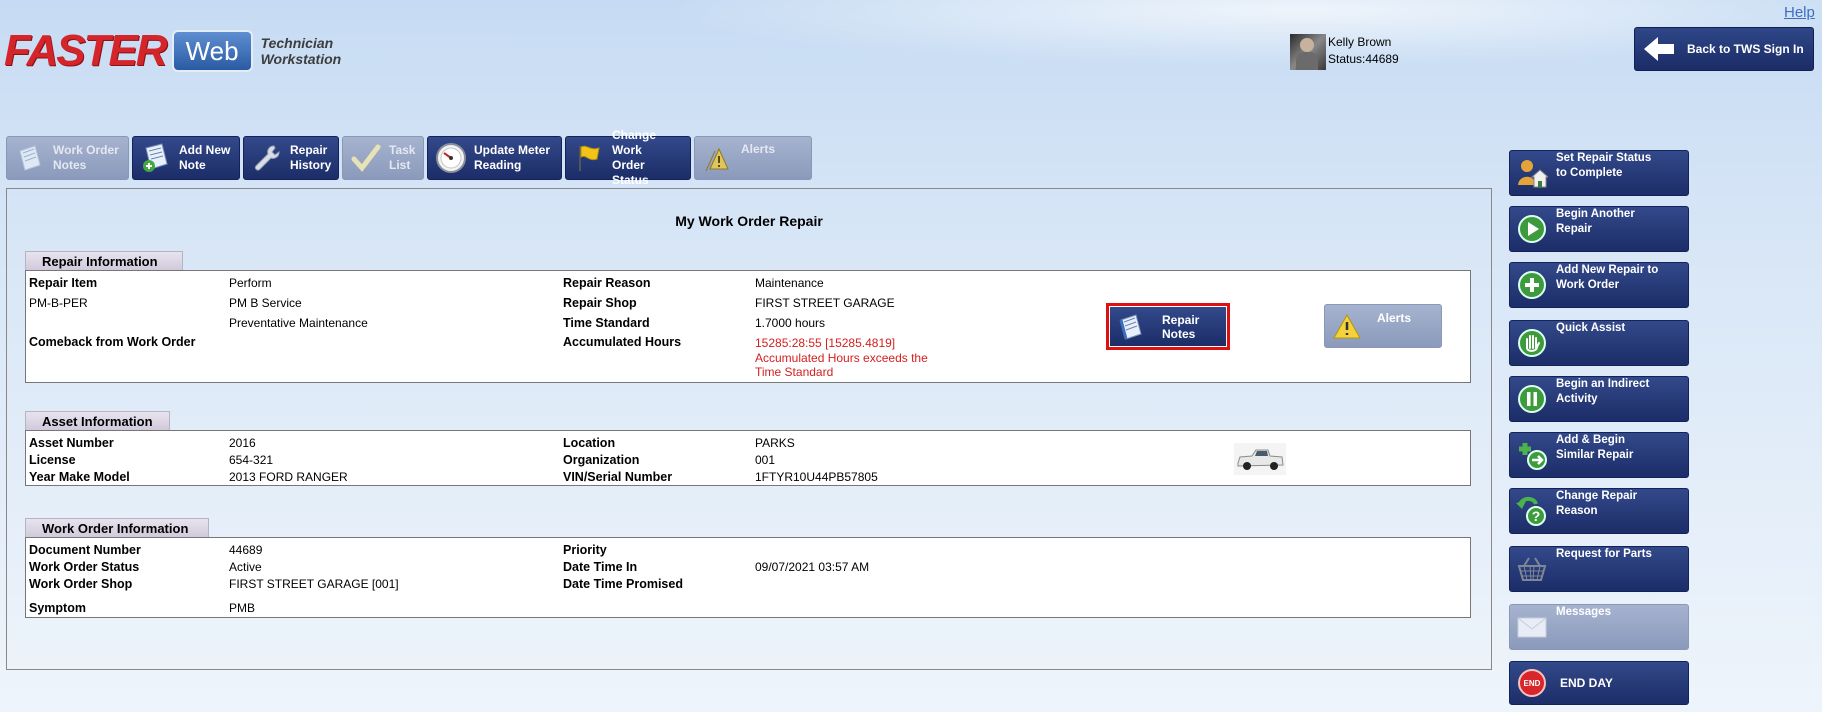  What do you see at coordinates (314, 584) in the screenshot?
I see `work-order-shop-value: FIRST STREET GARAGE [001]` at bounding box center [314, 584].